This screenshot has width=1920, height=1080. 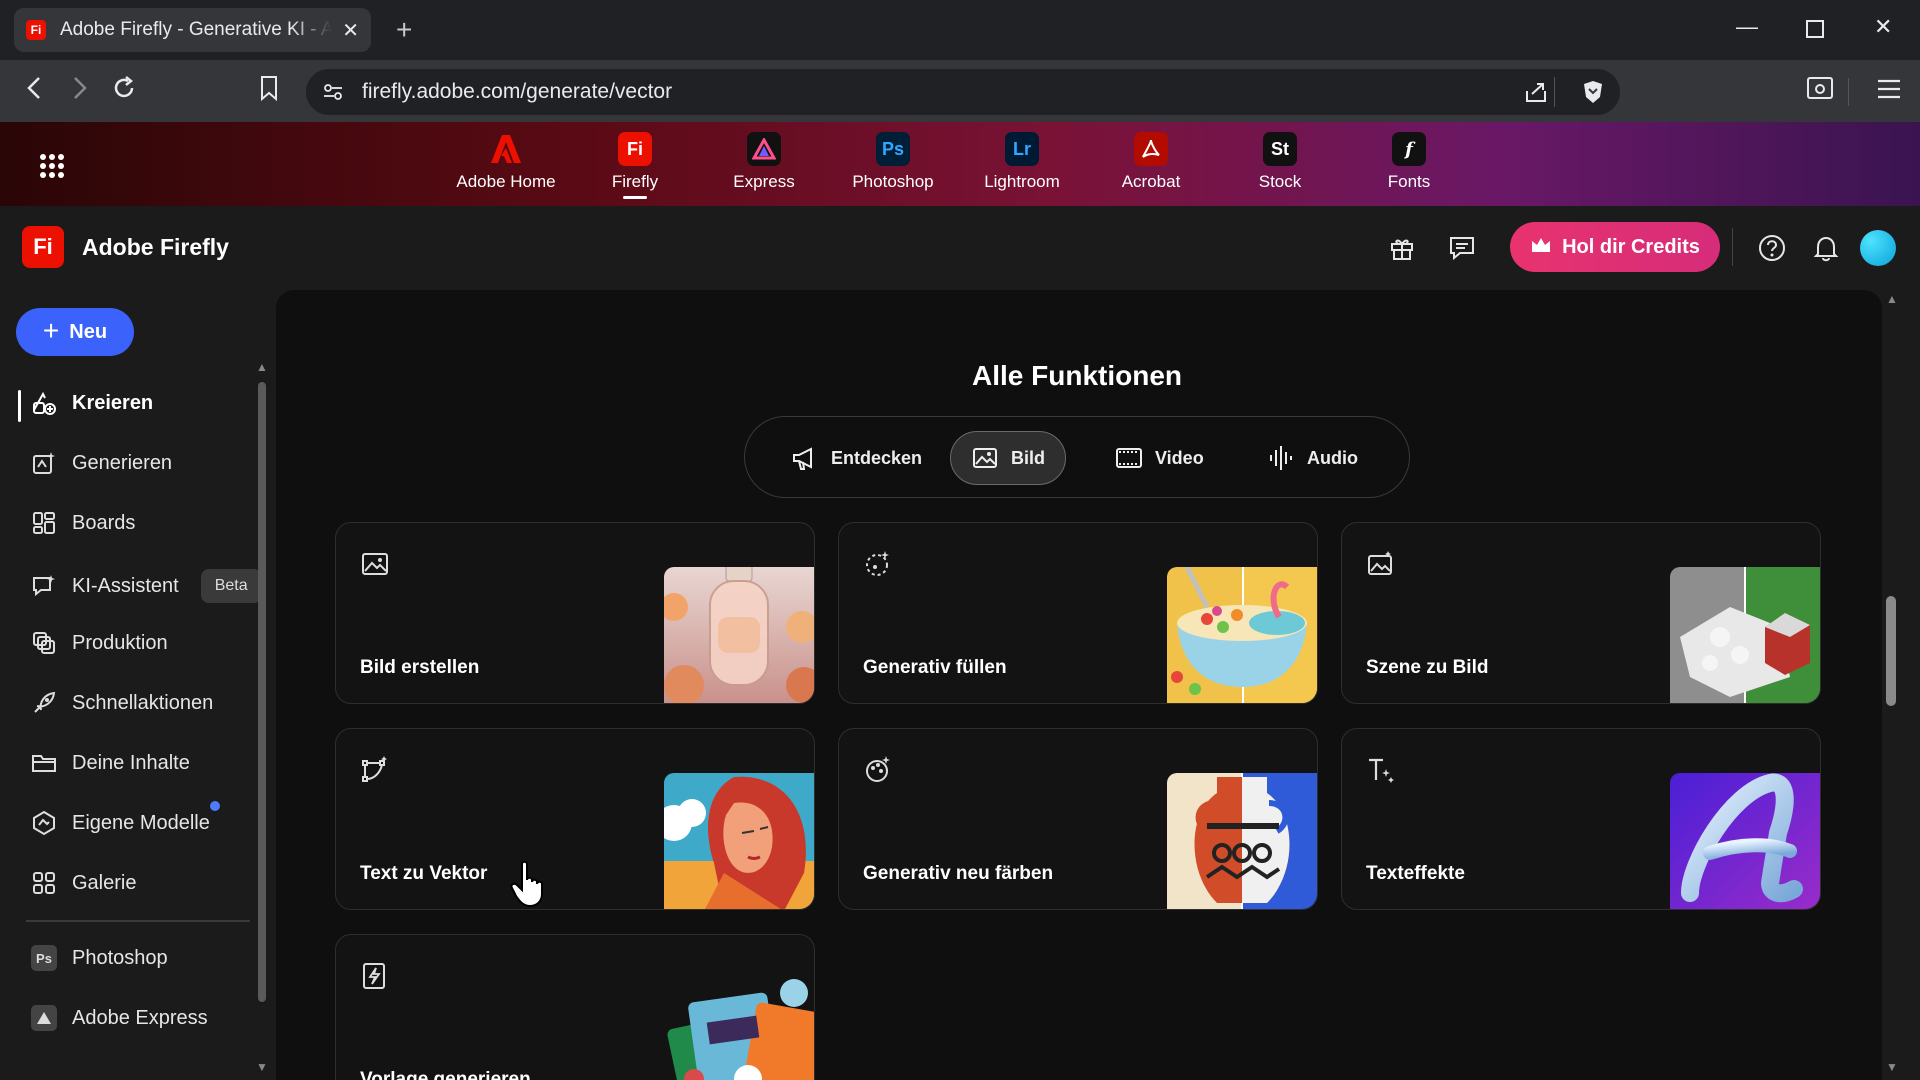 I want to click on sidebar-scroll-thumb, so click(x=262, y=692).